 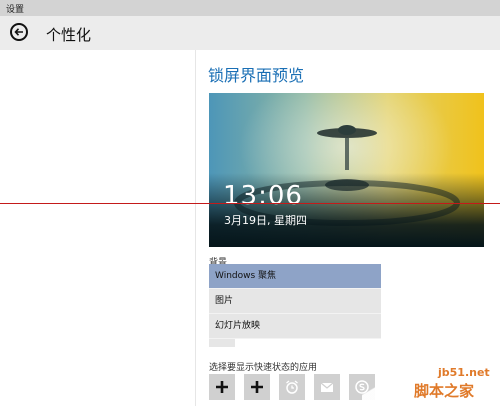 What do you see at coordinates (69, 35) in the screenshot?
I see `page-title: 个性化` at bounding box center [69, 35].